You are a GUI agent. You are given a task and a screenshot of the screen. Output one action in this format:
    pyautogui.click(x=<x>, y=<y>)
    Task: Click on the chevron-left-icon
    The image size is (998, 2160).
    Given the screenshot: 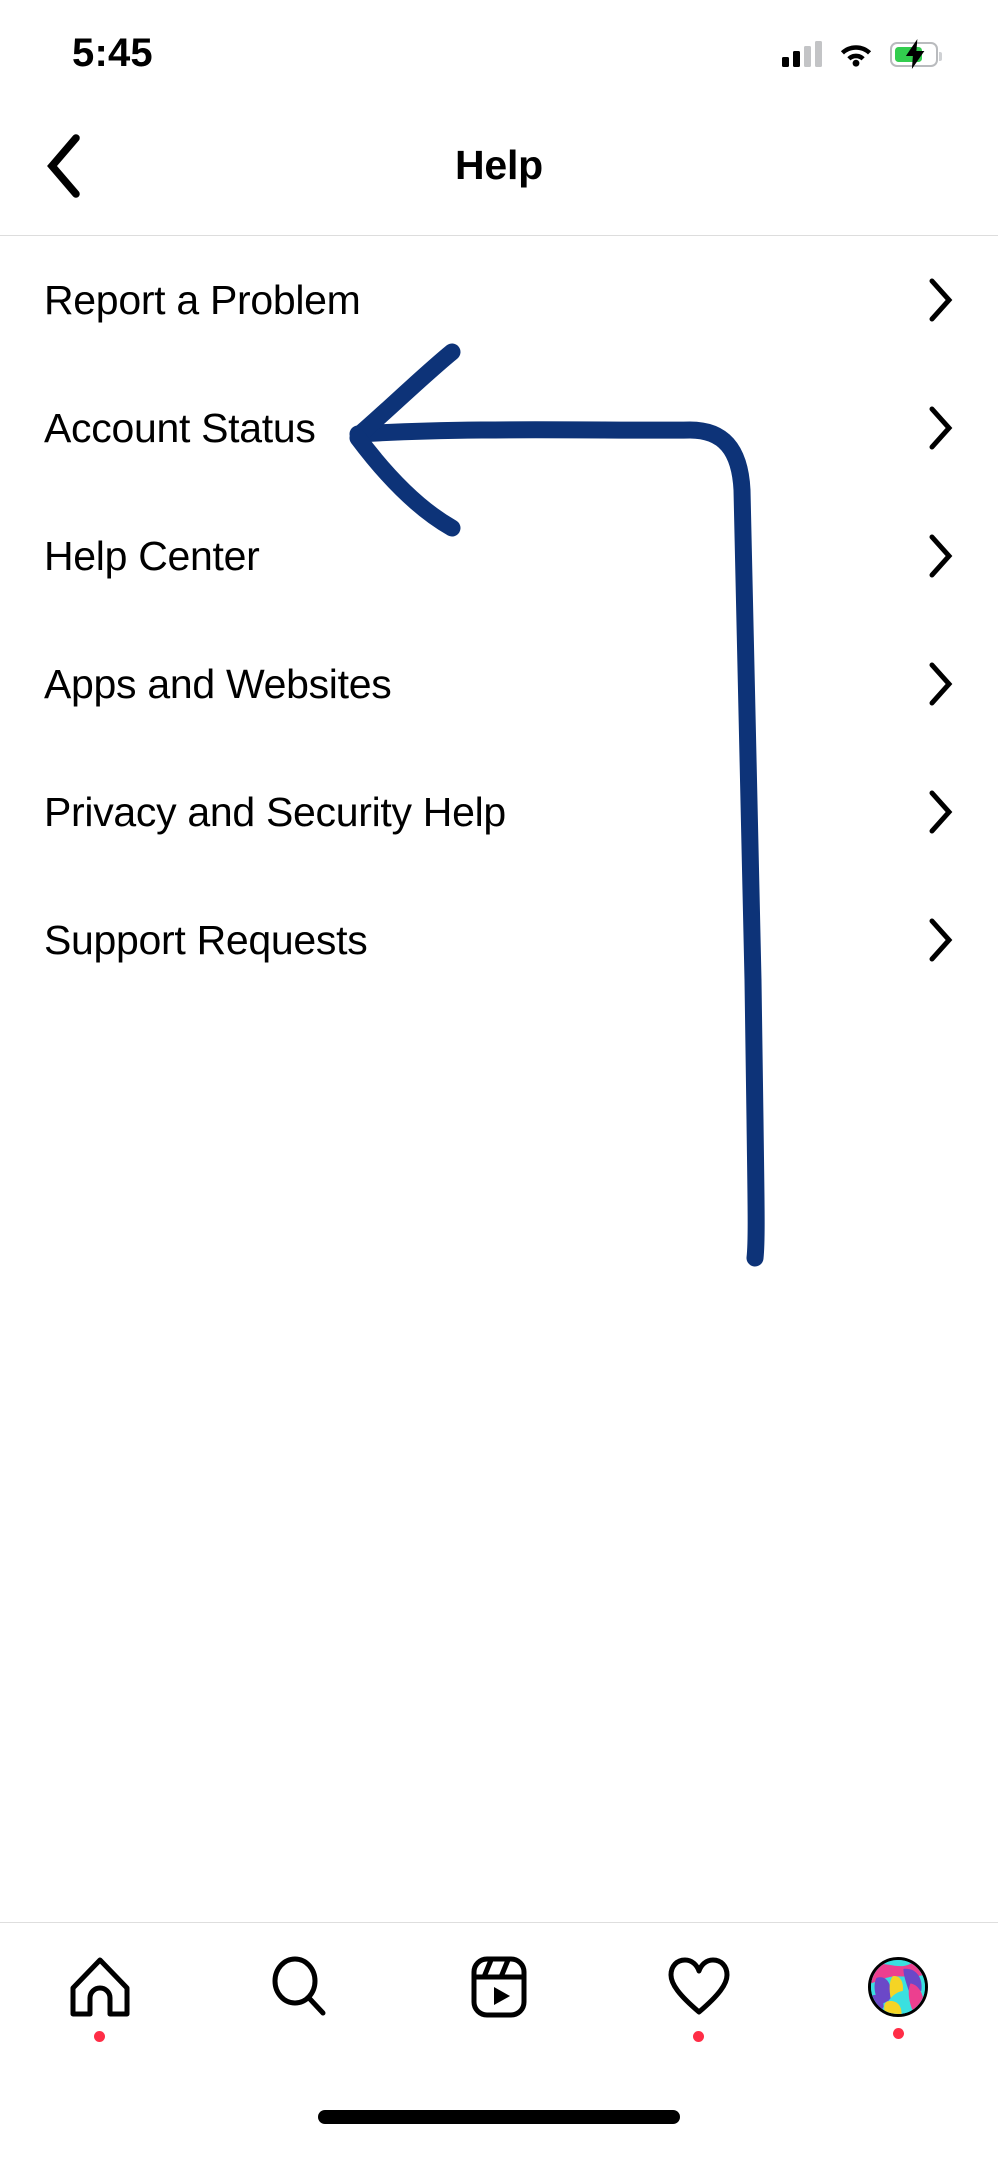 What is the action you would take?
    pyautogui.click(x=63, y=165)
    